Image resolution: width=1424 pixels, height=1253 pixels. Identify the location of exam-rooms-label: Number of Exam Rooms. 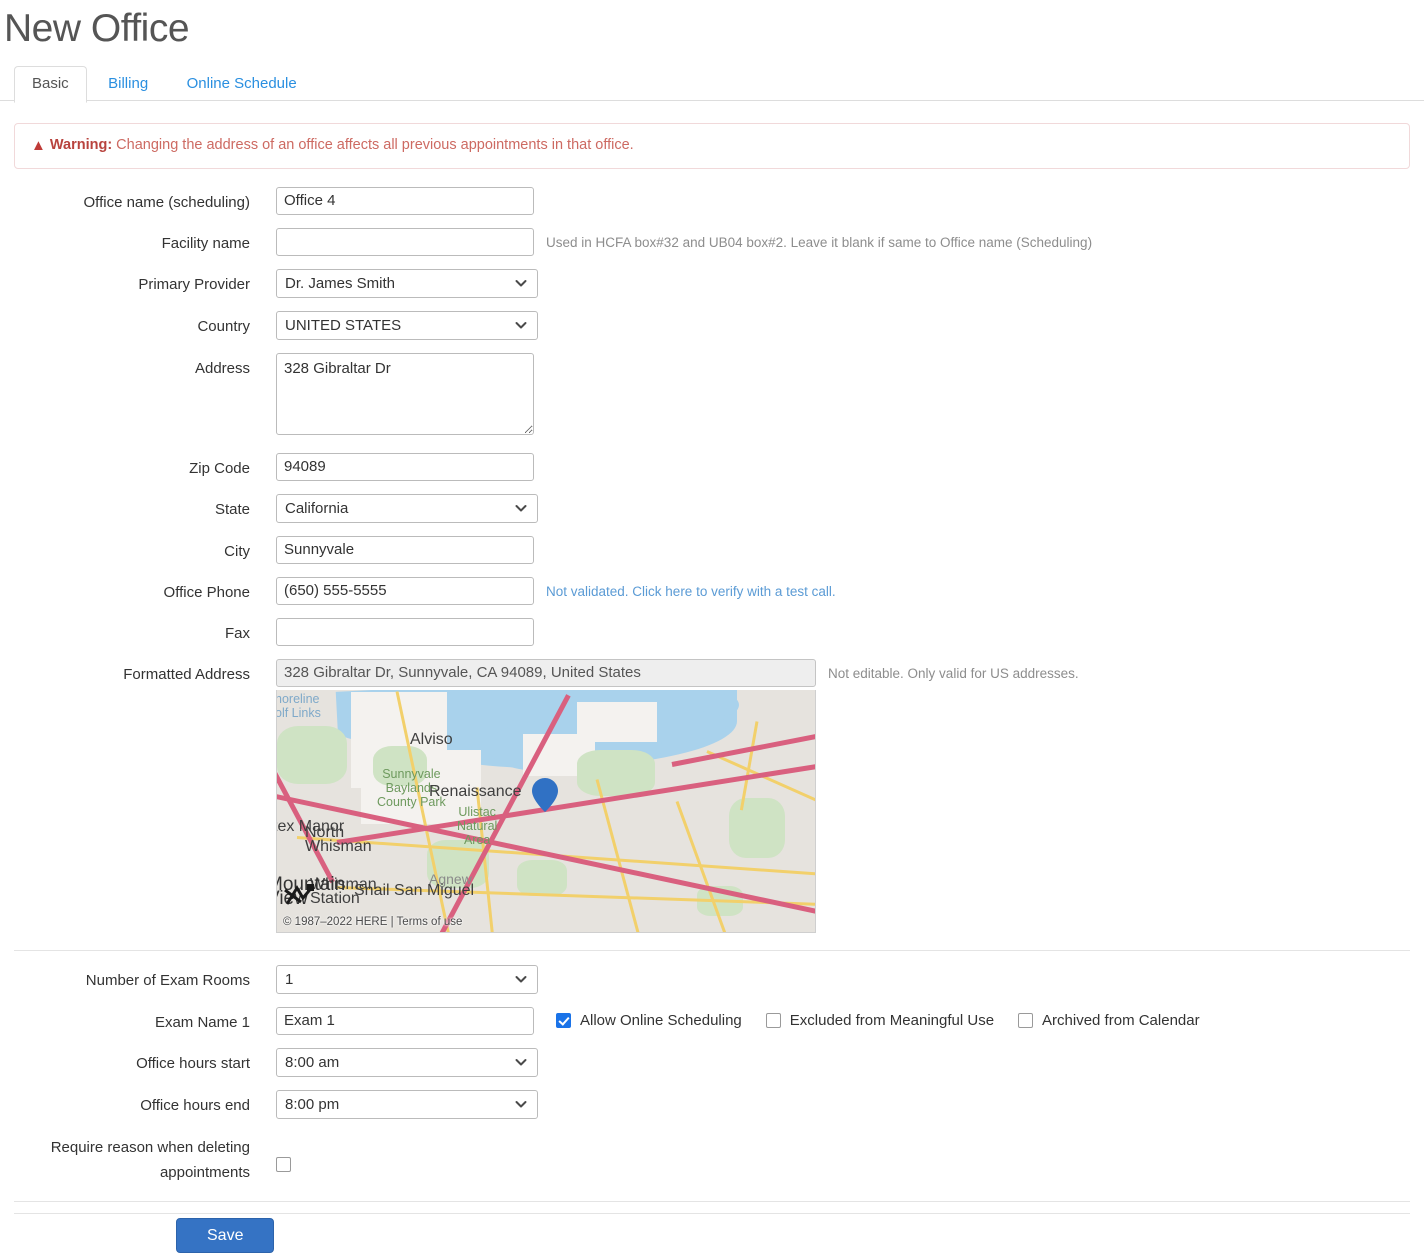
(167, 980).